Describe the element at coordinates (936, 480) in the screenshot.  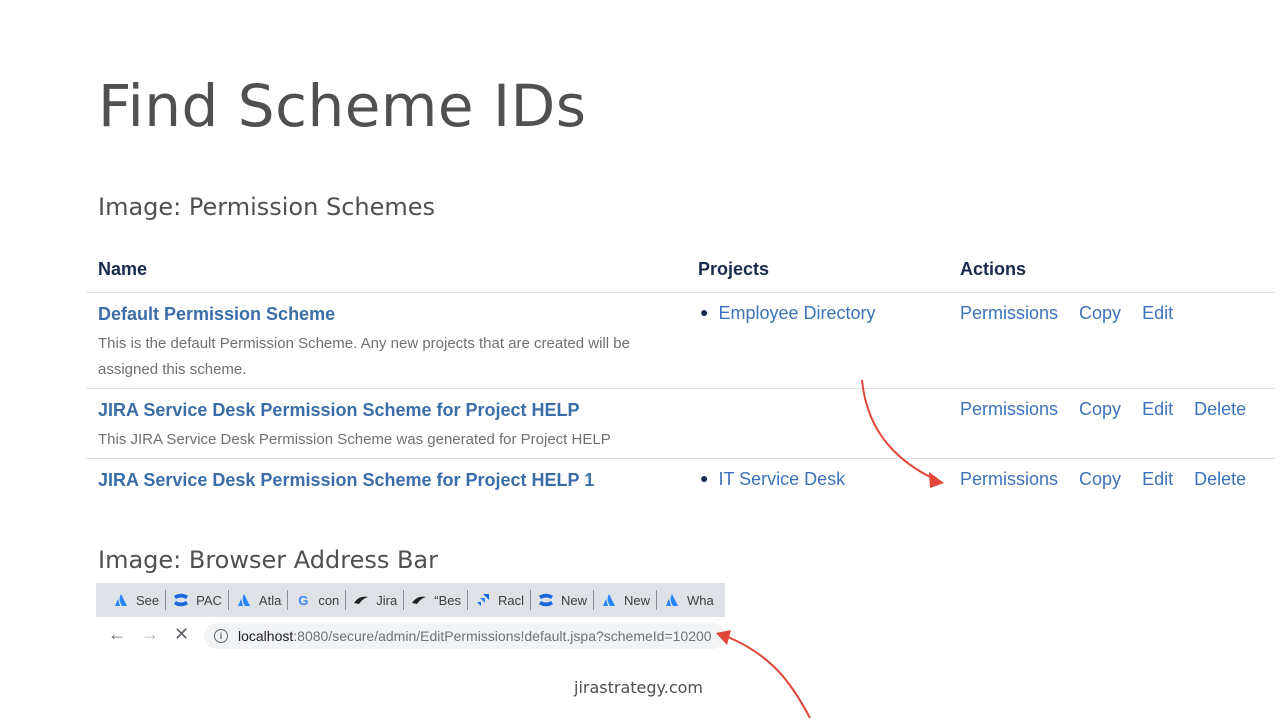
I see `arrow-head-permissions` at that location.